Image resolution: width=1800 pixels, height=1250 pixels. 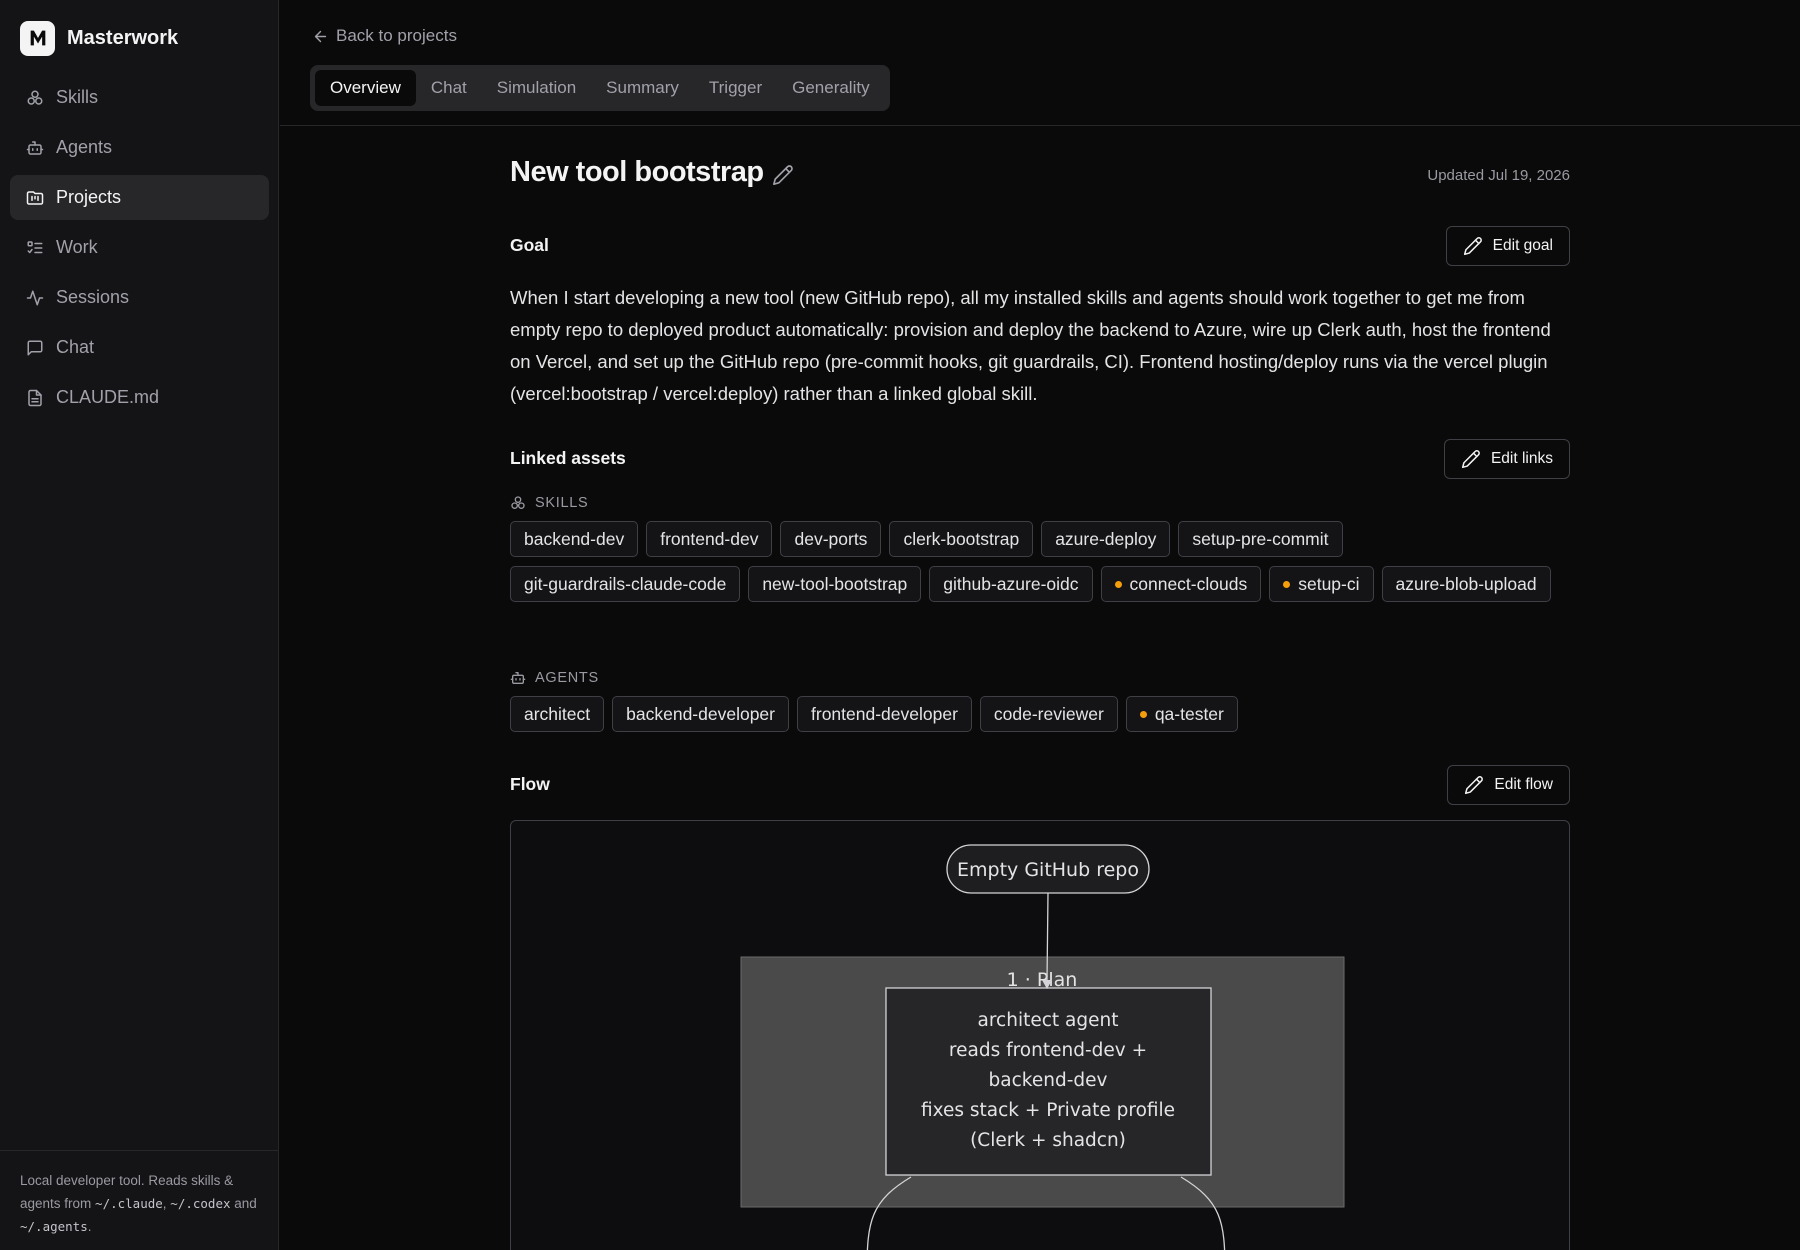 I want to click on skill-chip: dev-ports, so click(x=831, y=539).